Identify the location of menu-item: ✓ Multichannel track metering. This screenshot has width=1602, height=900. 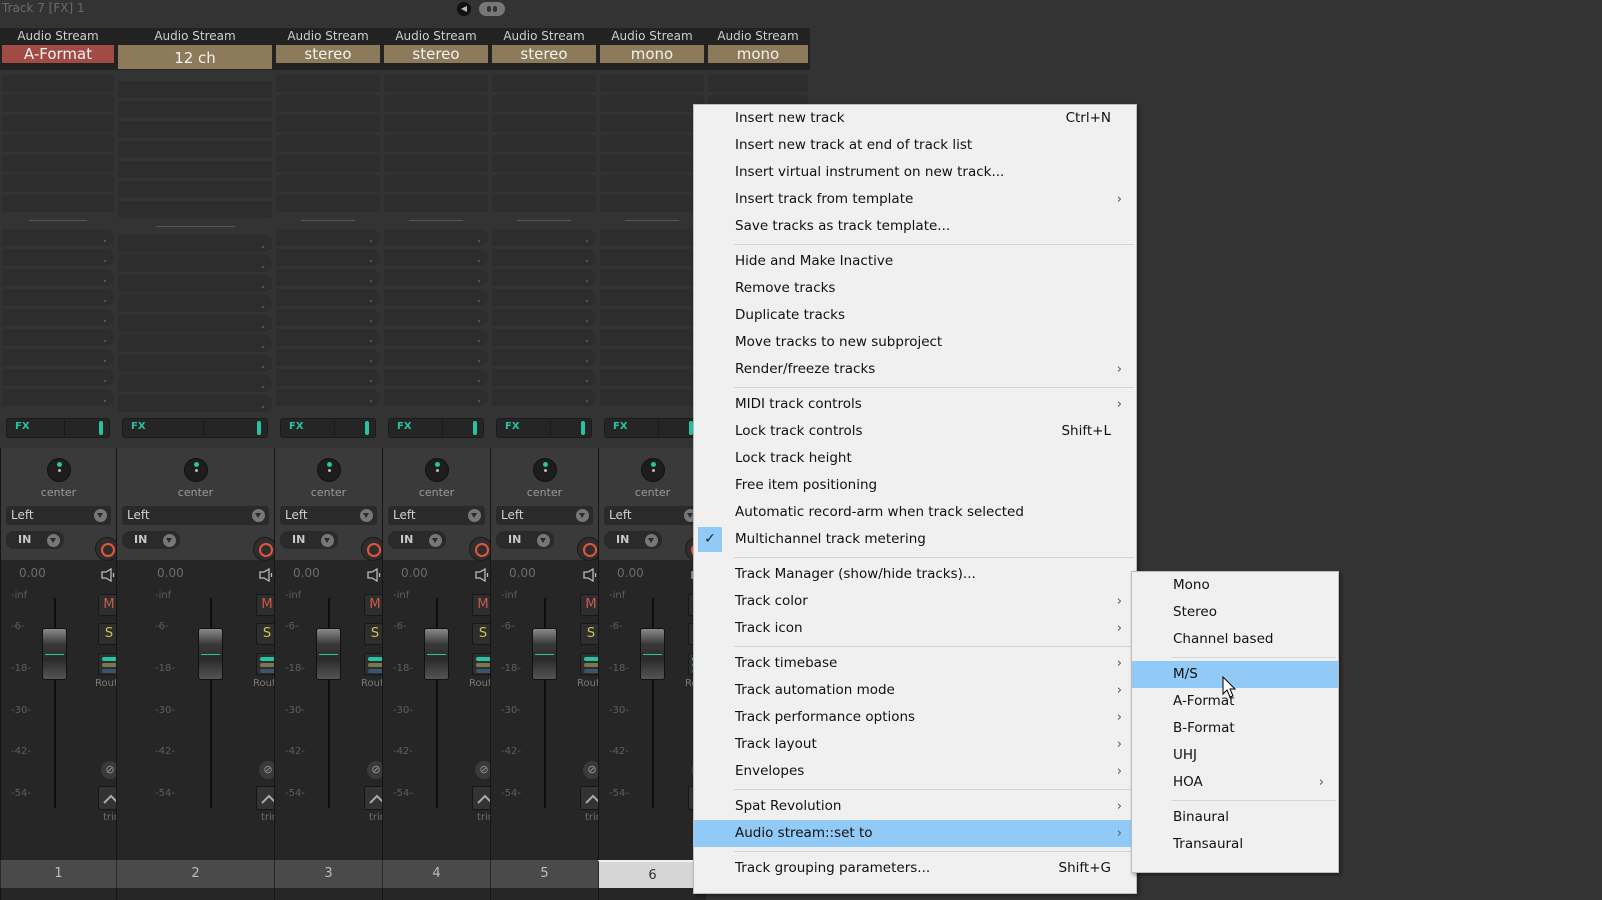
(915, 539).